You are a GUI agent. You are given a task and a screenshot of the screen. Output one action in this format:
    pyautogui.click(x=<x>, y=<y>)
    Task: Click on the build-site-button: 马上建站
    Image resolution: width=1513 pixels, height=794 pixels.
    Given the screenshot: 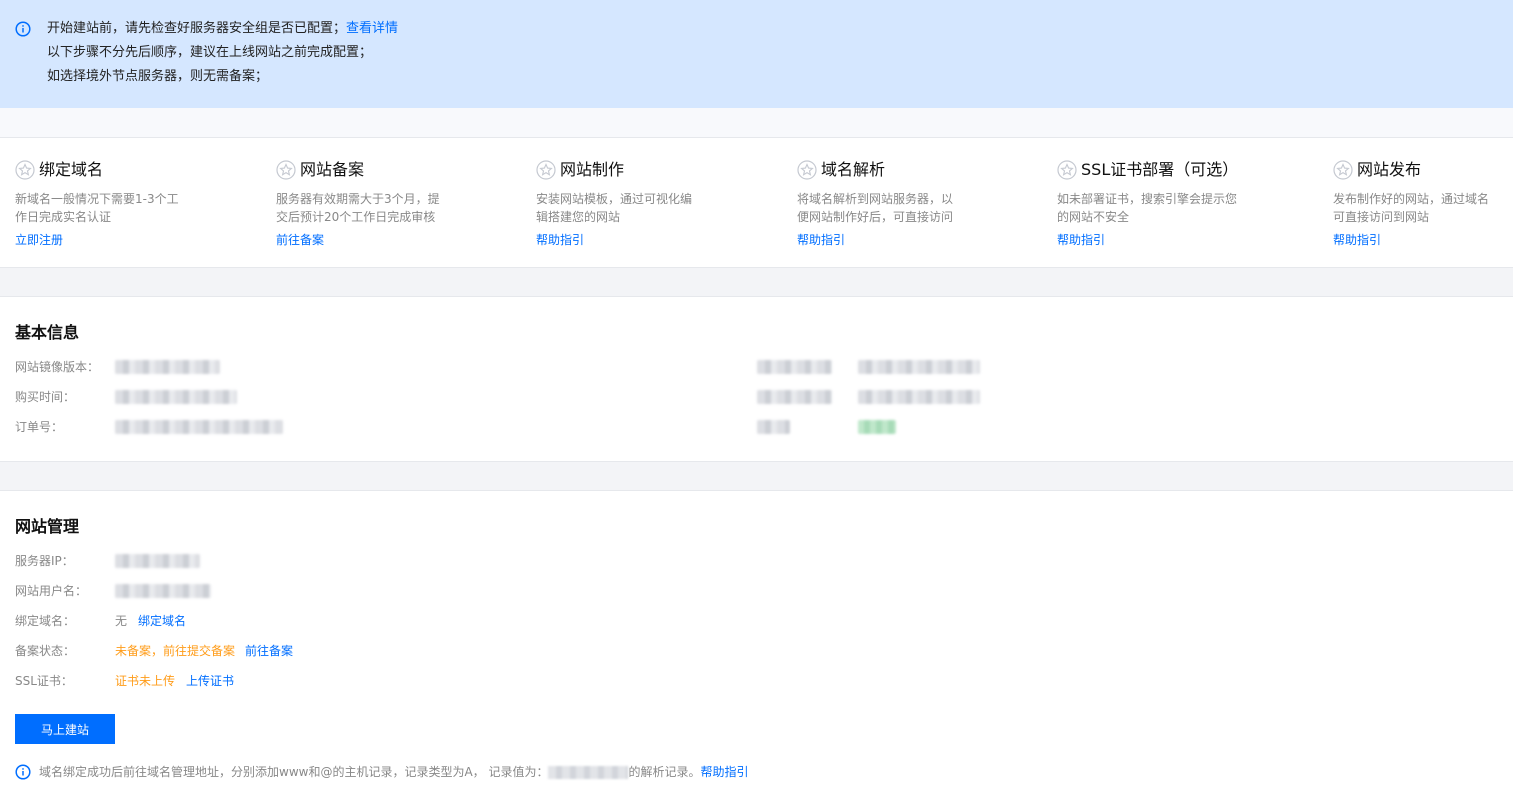 What is the action you would take?
    pyautogui.click(x=65, y=729)
    